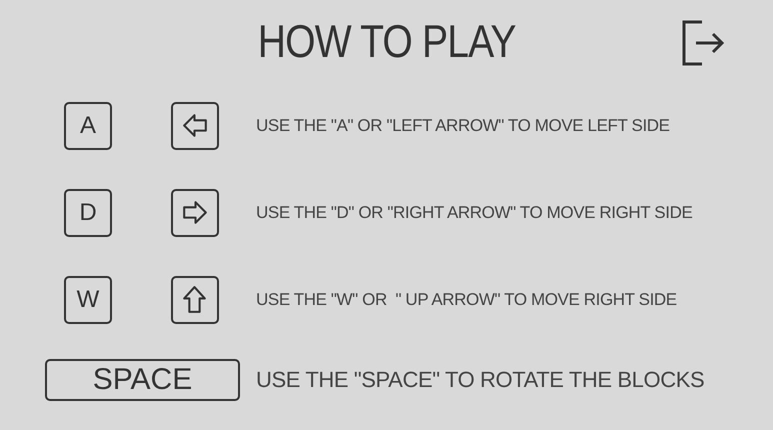 The height and width of the screenshot is (430, 773). Describe the element at coordinates (387, 41) in the screenshot. I see `page-title: HOW TO PLAY` at that location.